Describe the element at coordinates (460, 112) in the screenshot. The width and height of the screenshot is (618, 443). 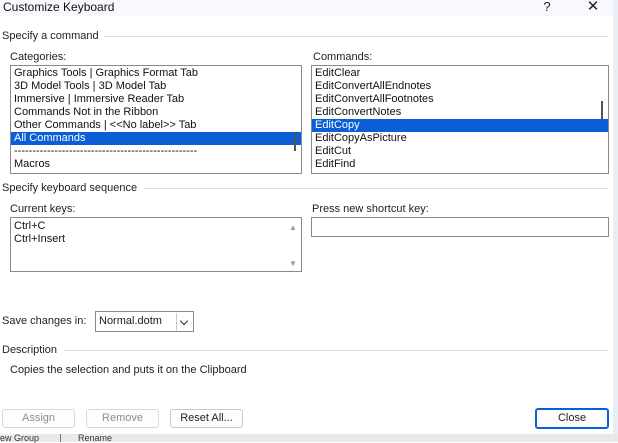
I see `command-item: EditConvertNotes` at that location.